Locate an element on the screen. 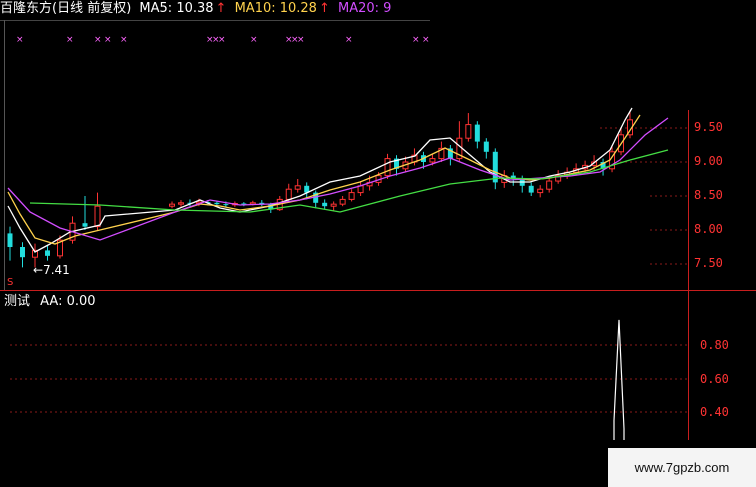 The image size is (756, 487). indicator-tick-040: 0.40 is located at coordinates (714, 412).